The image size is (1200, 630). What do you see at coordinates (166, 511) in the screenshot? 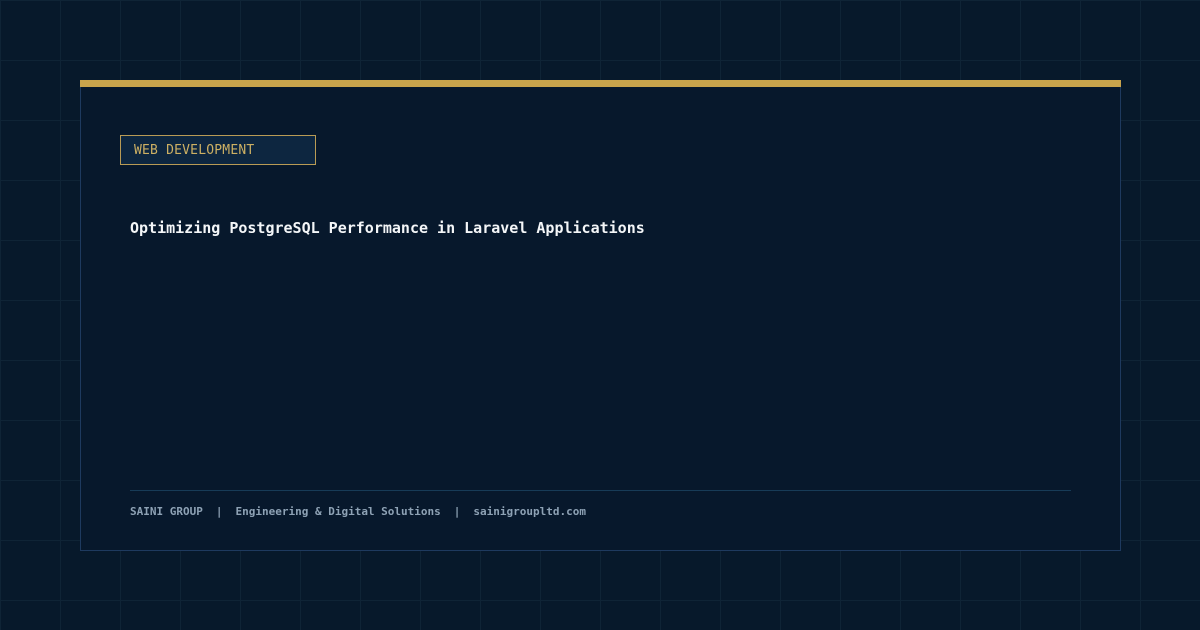
I see `footer-company: SAINI GROUP` at bounding box center [166, 511].